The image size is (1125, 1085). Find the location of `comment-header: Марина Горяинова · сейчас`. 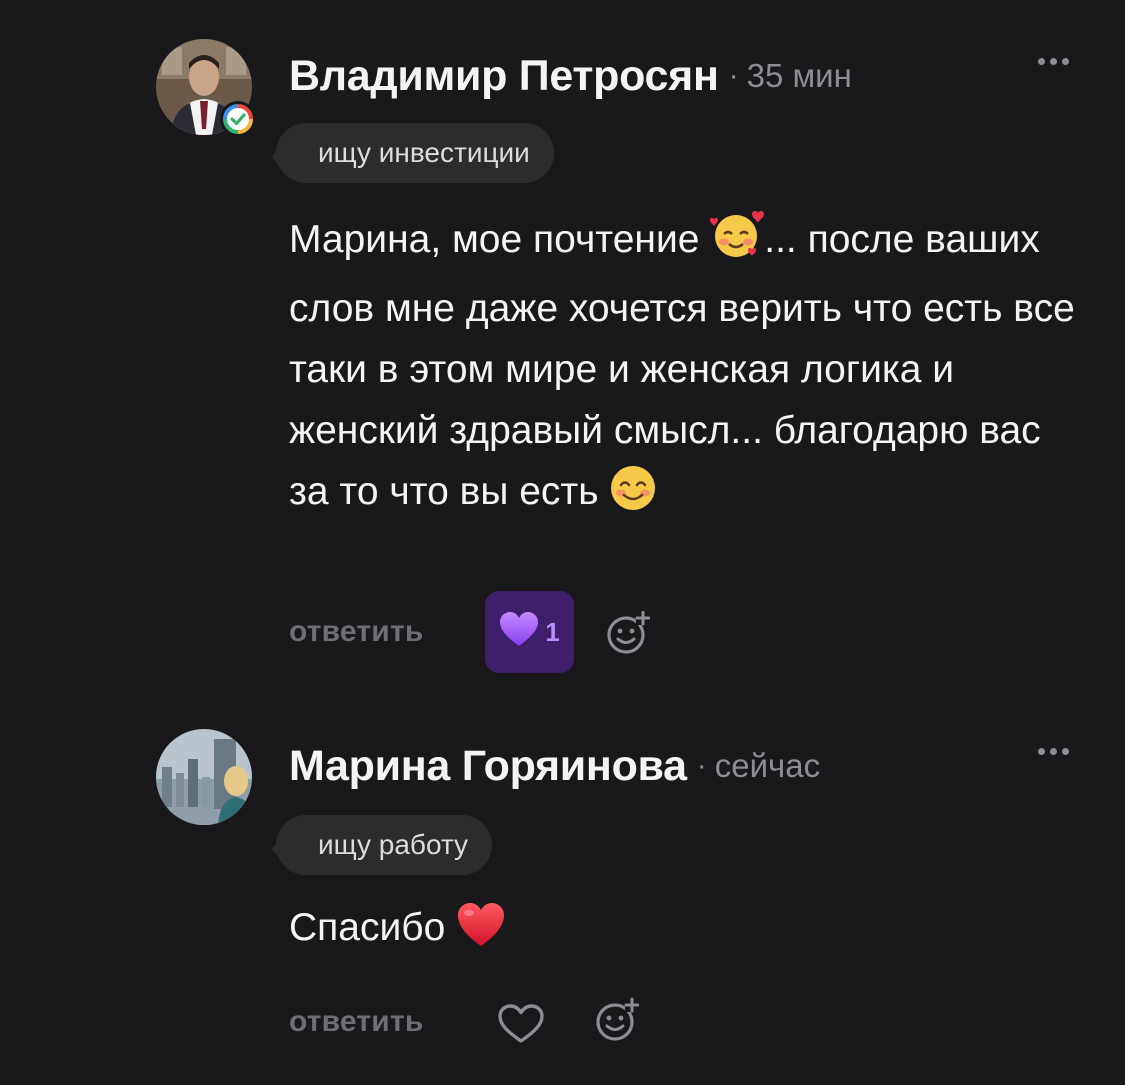

comment-header: Марина Горяинова · сейчас is located at coordinates (554, 766).